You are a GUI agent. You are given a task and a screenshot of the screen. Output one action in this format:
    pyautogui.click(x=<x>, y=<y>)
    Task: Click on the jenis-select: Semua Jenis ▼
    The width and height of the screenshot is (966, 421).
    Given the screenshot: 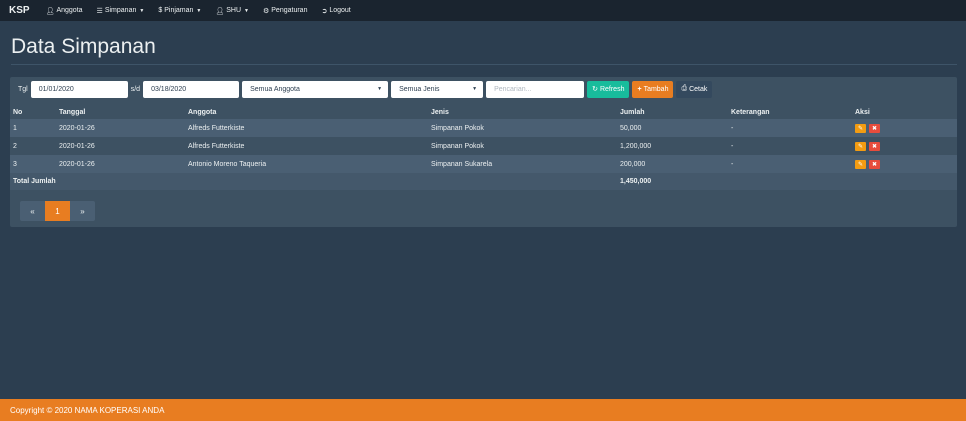 What is the action you would take?
    pyautogui.click(x=437, y=89)
    